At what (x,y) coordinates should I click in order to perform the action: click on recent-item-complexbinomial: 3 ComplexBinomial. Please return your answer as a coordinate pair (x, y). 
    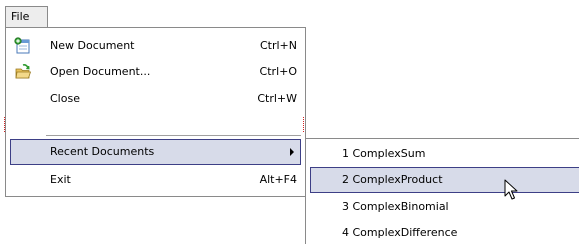
    Looking at the image, I should click on (444, 207).